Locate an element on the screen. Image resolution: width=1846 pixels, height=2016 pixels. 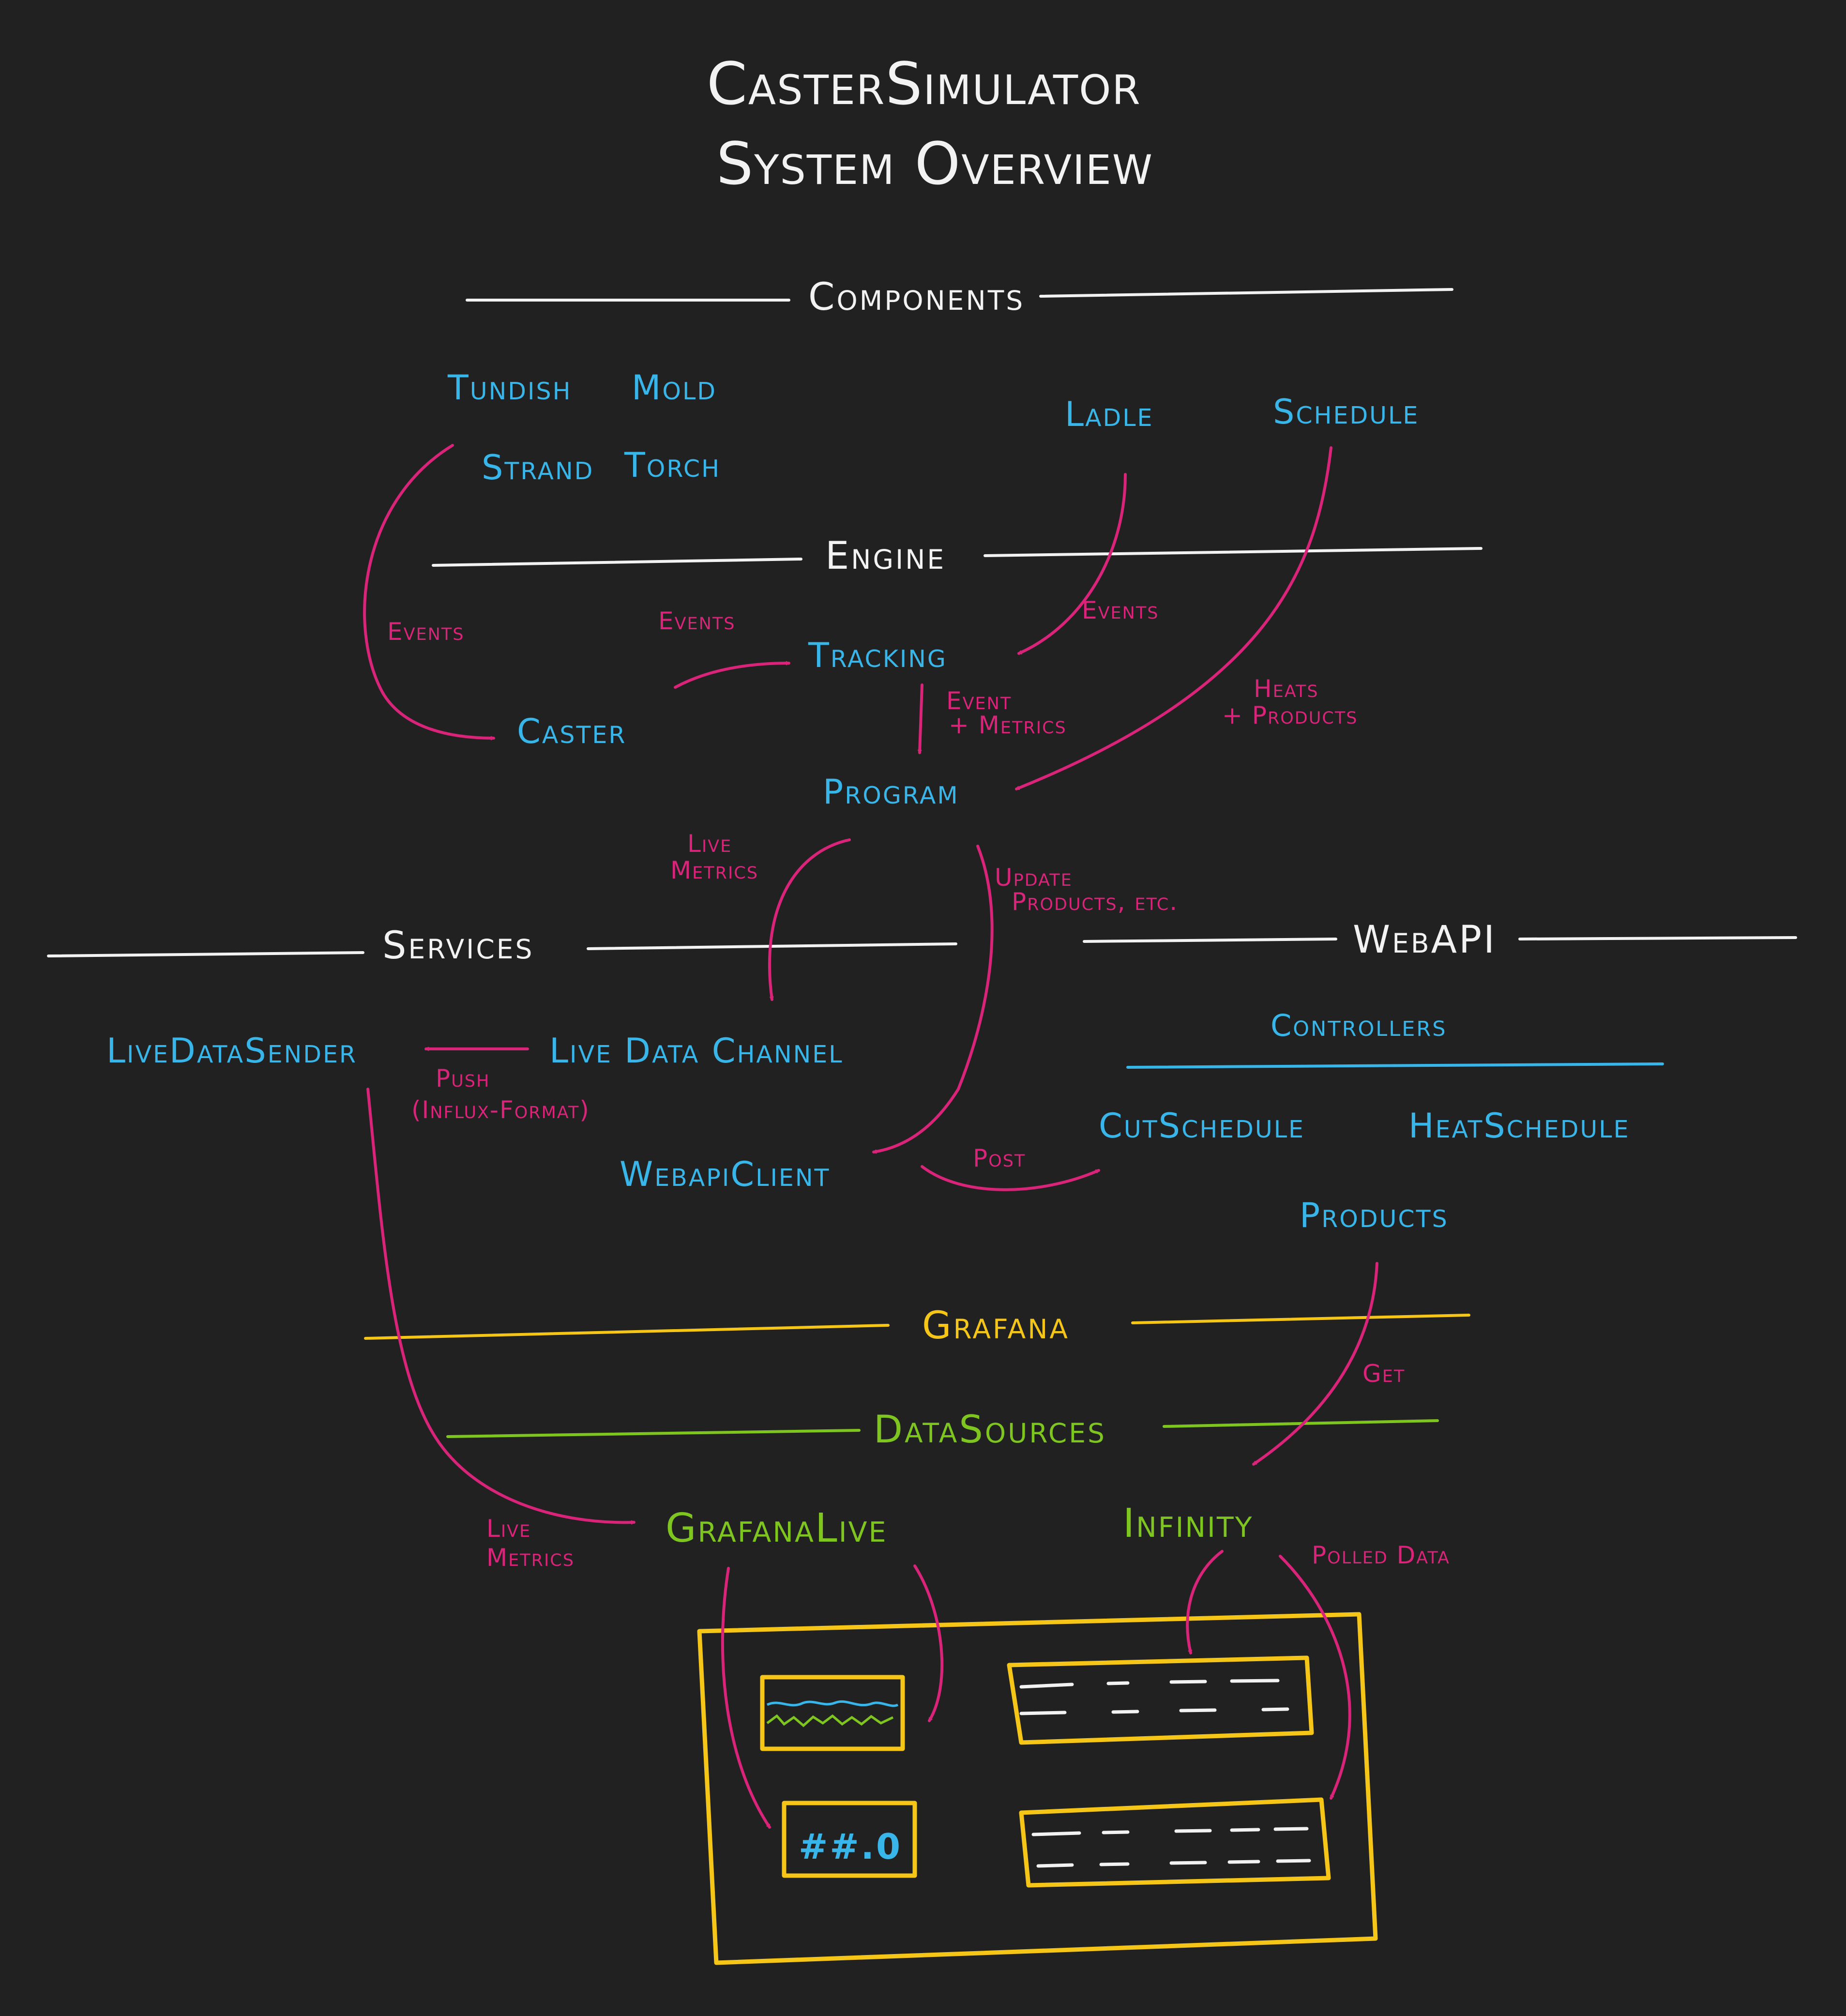
engine-caster: Caster is located at coordinates (571, 731).